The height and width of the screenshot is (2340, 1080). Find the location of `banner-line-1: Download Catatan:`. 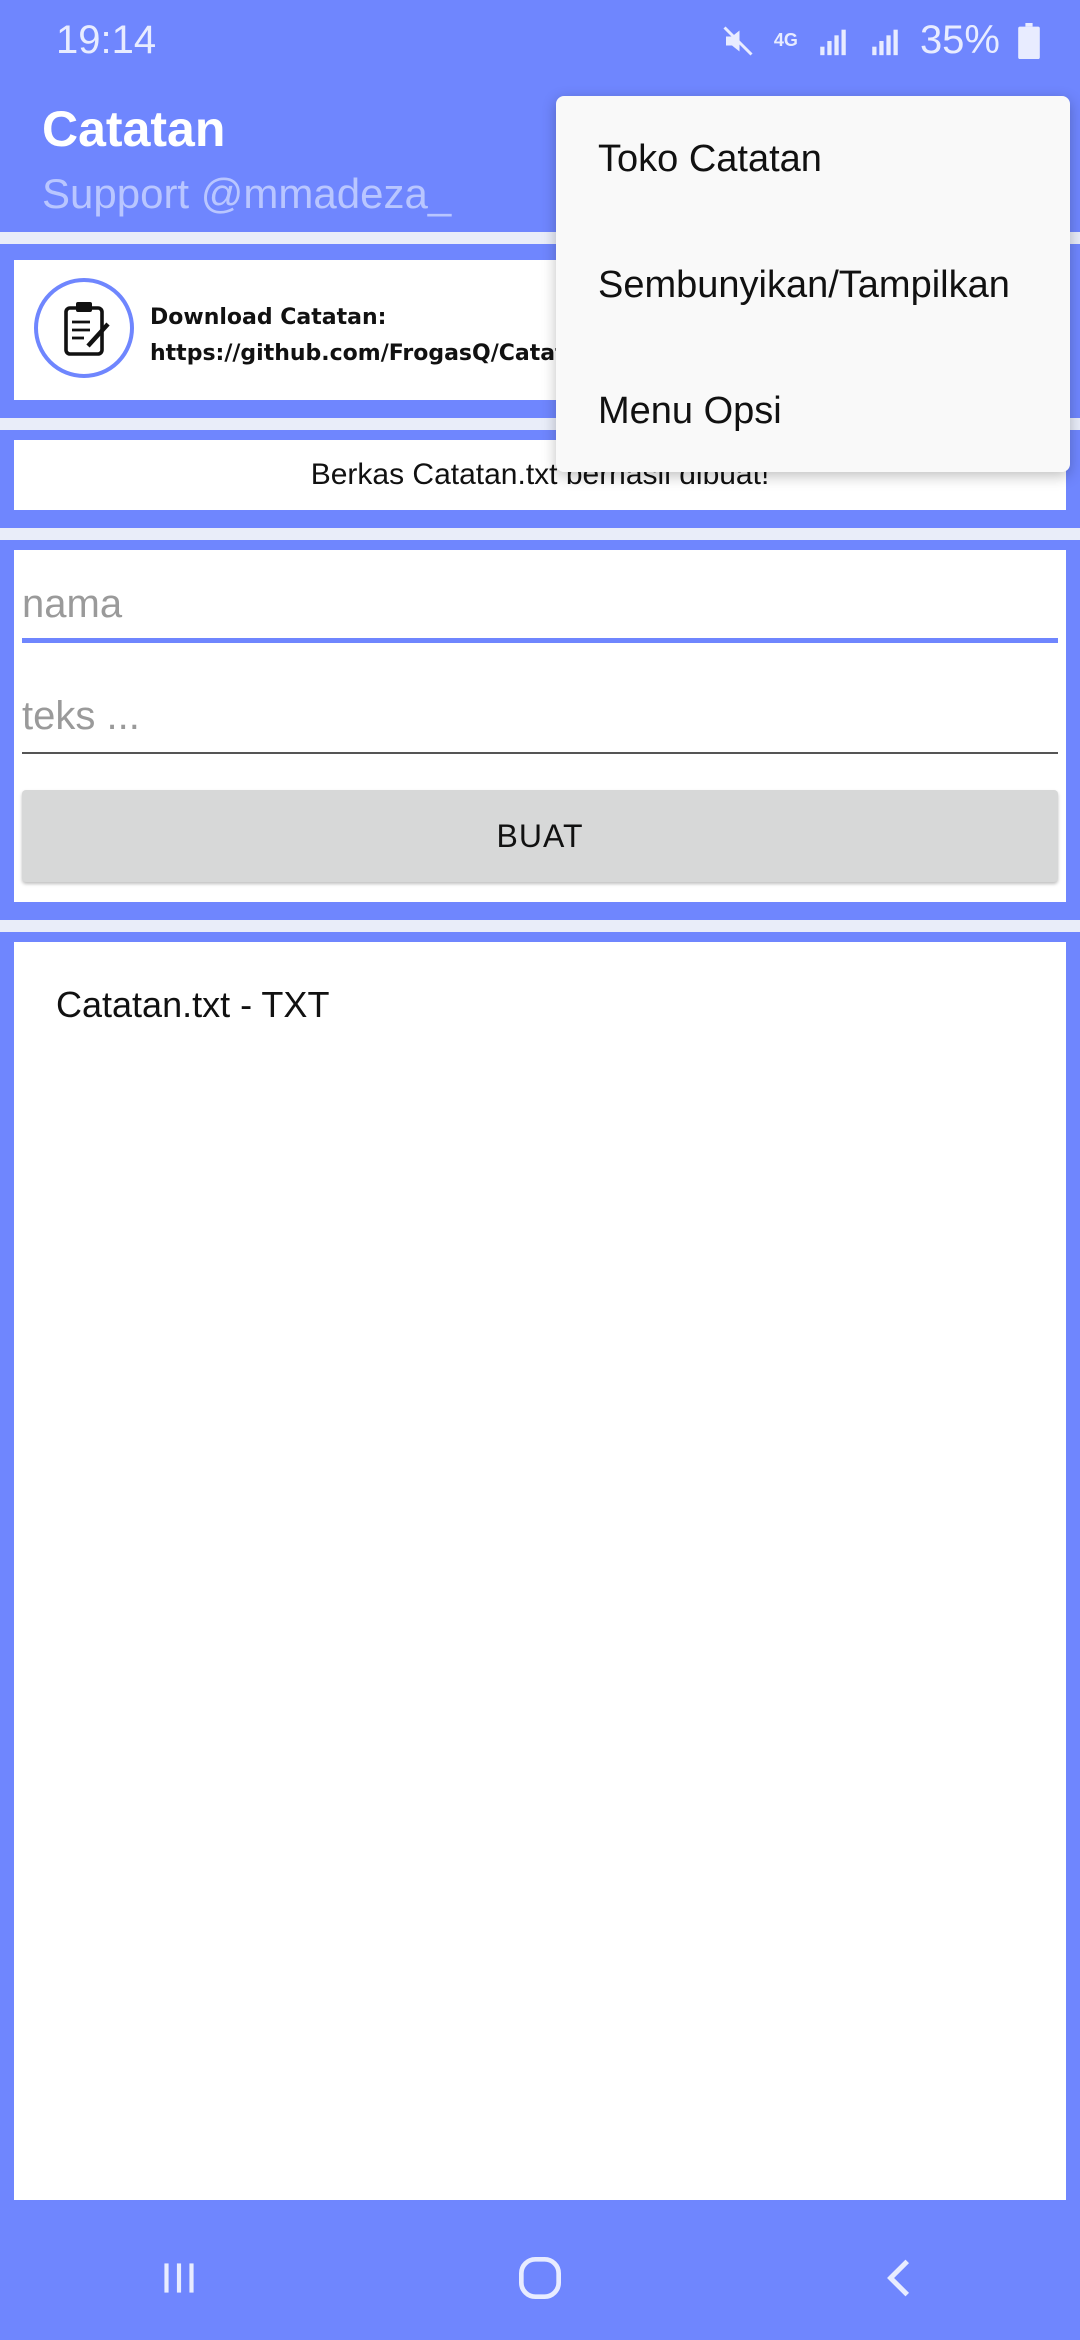

banner-line-1: Download Catatan: is located at coordinates (268, 317).